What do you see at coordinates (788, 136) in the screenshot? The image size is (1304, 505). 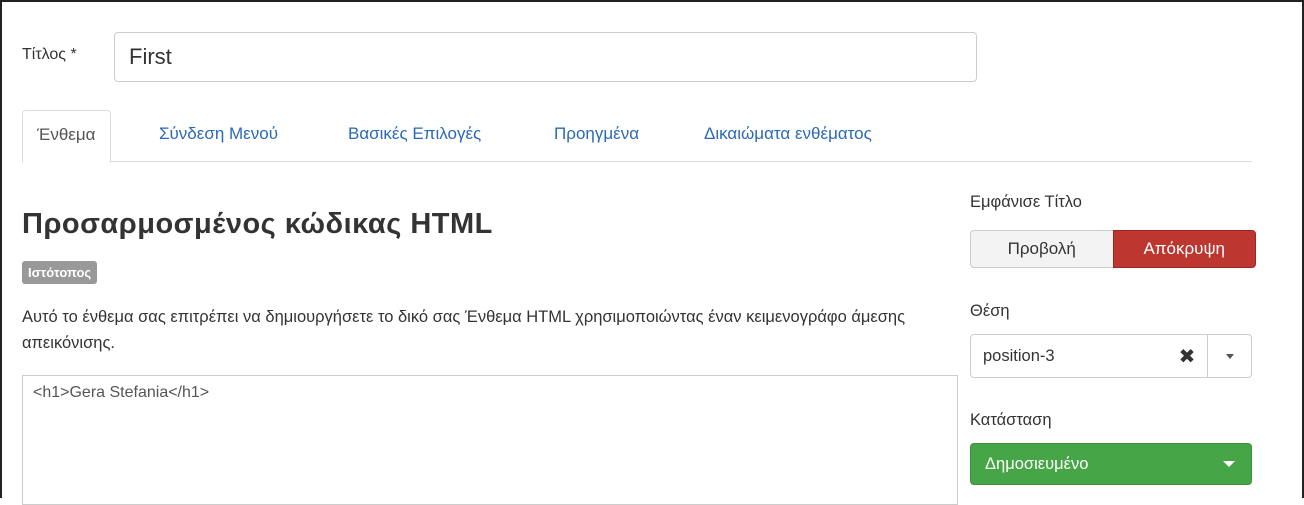 I see `tab-module-permissions: Δικαιώματα ενθέματος` at bounding box center [788, 136].